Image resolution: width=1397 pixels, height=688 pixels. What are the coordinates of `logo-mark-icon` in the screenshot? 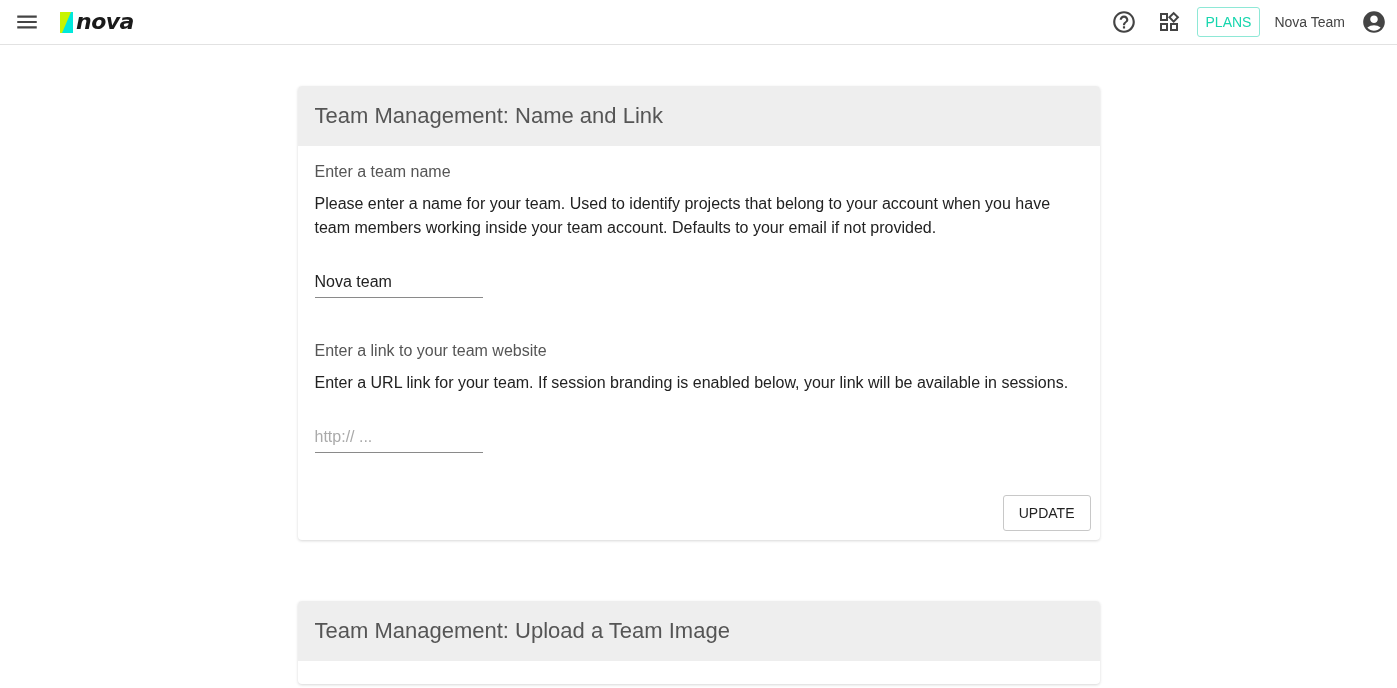 It's located at (66, 22).